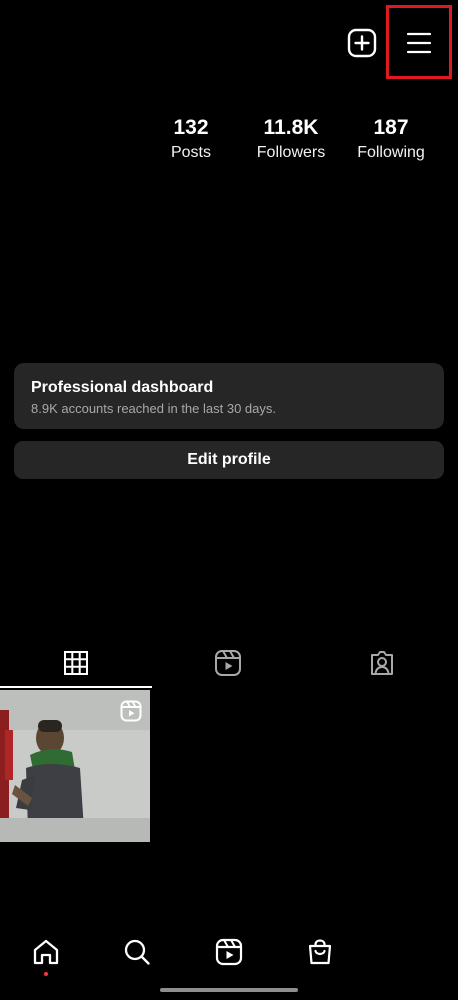 The width and height of the screenshot is (458, 1000). I want to click on tab-tagged, so click(382, 663).